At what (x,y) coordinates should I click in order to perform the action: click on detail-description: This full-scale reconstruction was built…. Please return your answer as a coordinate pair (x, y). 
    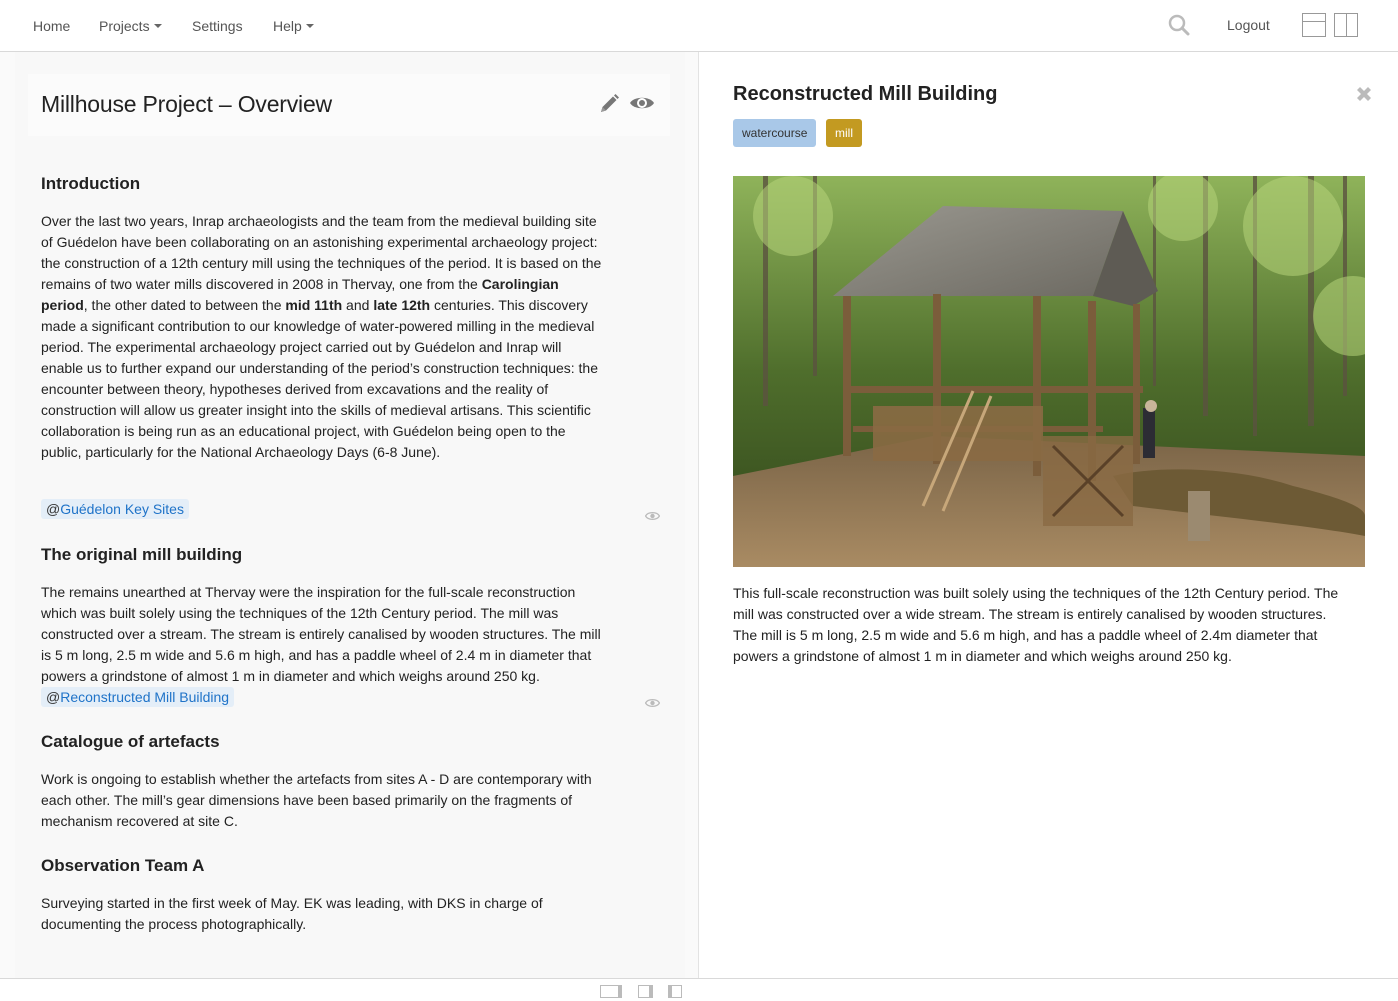
    Looking at the image, I should click on (1036, 624).